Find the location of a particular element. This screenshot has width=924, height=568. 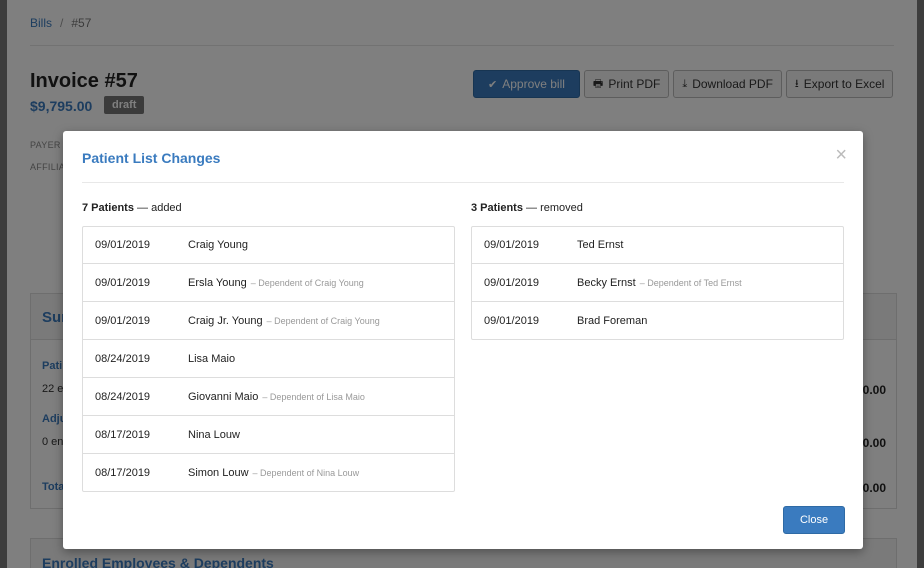

removed-patients-heading: 3 Patients — removed is located at coordinates (657, 214).